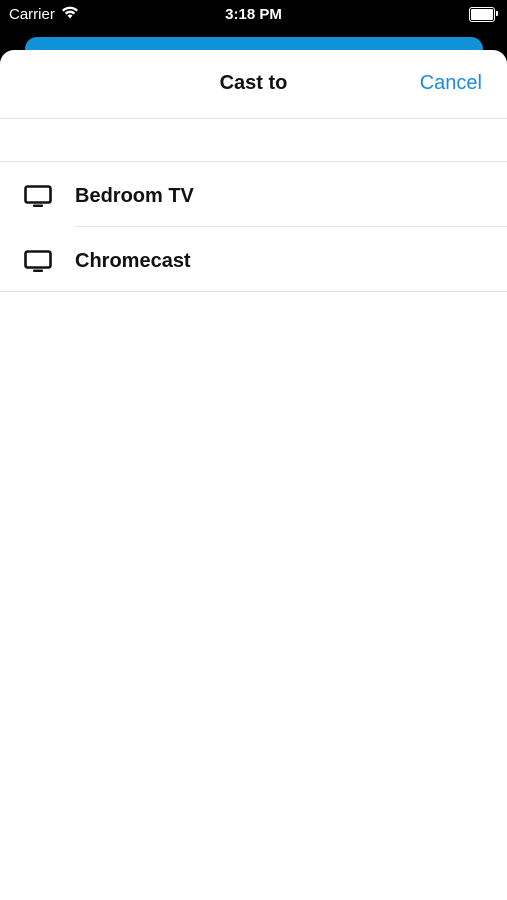 The height and width of the screenshot is (900, 507). What do you see at coordinates (253, 194) in the screenshot?
I see `device-row-bedroom-tv: Bedroom TV` at bounding box center [253, 194].